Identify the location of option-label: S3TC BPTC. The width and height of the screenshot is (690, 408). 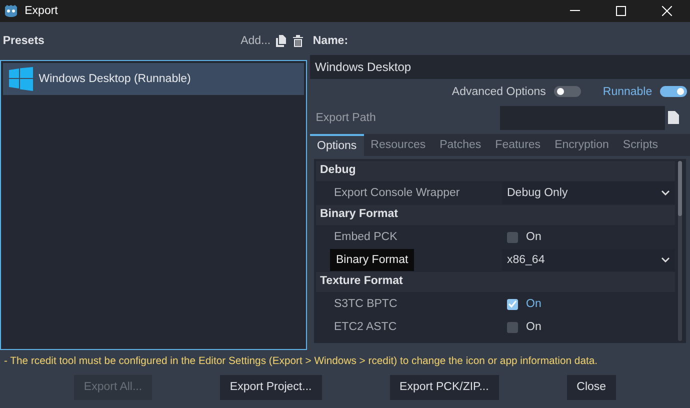
(365, 304).